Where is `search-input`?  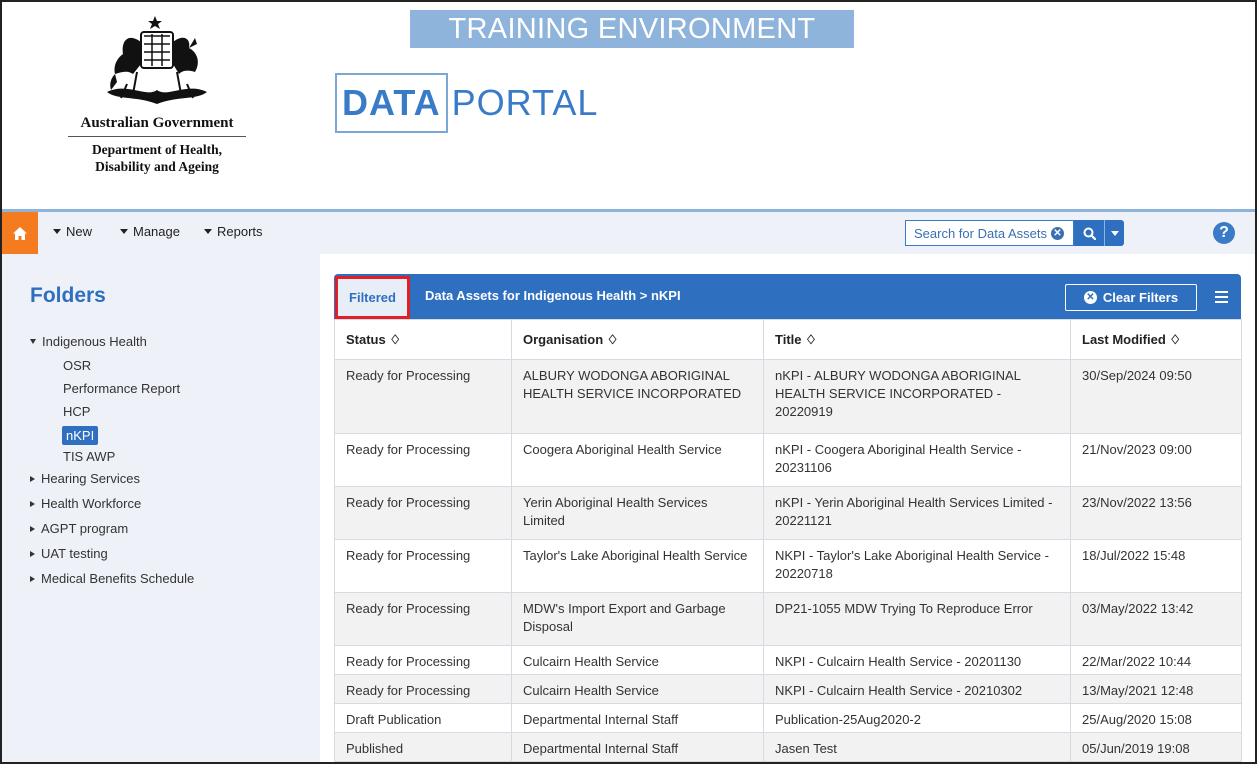 search-input is located at coordinates (989, 233).